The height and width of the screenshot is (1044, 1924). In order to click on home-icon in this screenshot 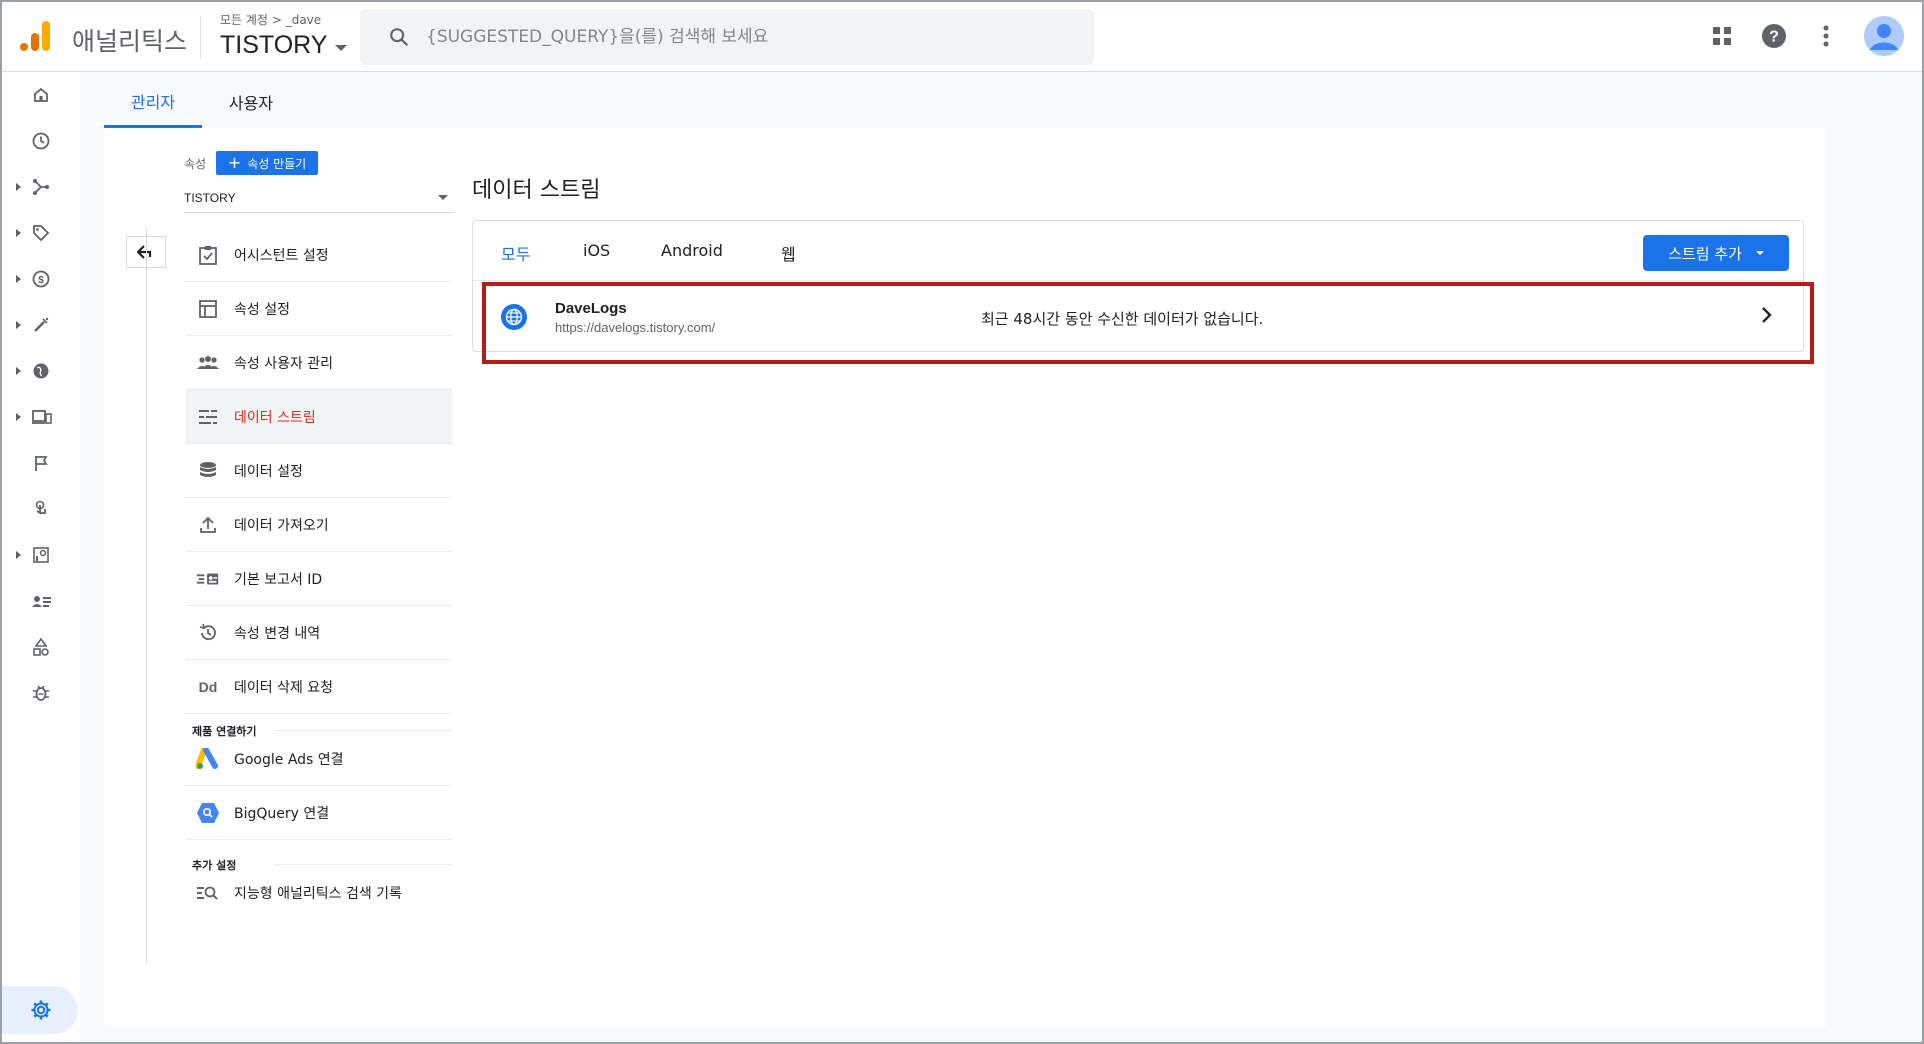, I will do `click(41, 94)`.